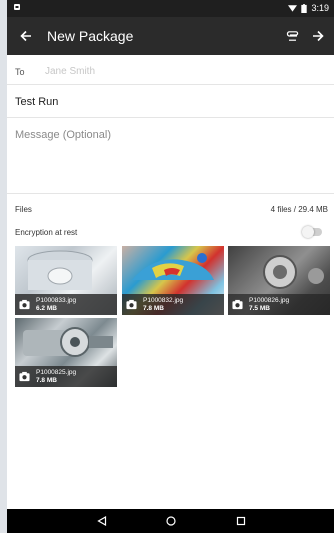 The image size is (334, 533). I want to click on status-icons: 3:19, so click(308, 8).